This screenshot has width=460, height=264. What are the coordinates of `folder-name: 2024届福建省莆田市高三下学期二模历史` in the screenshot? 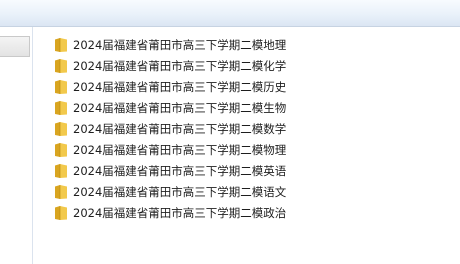 It's located at (180, 86).